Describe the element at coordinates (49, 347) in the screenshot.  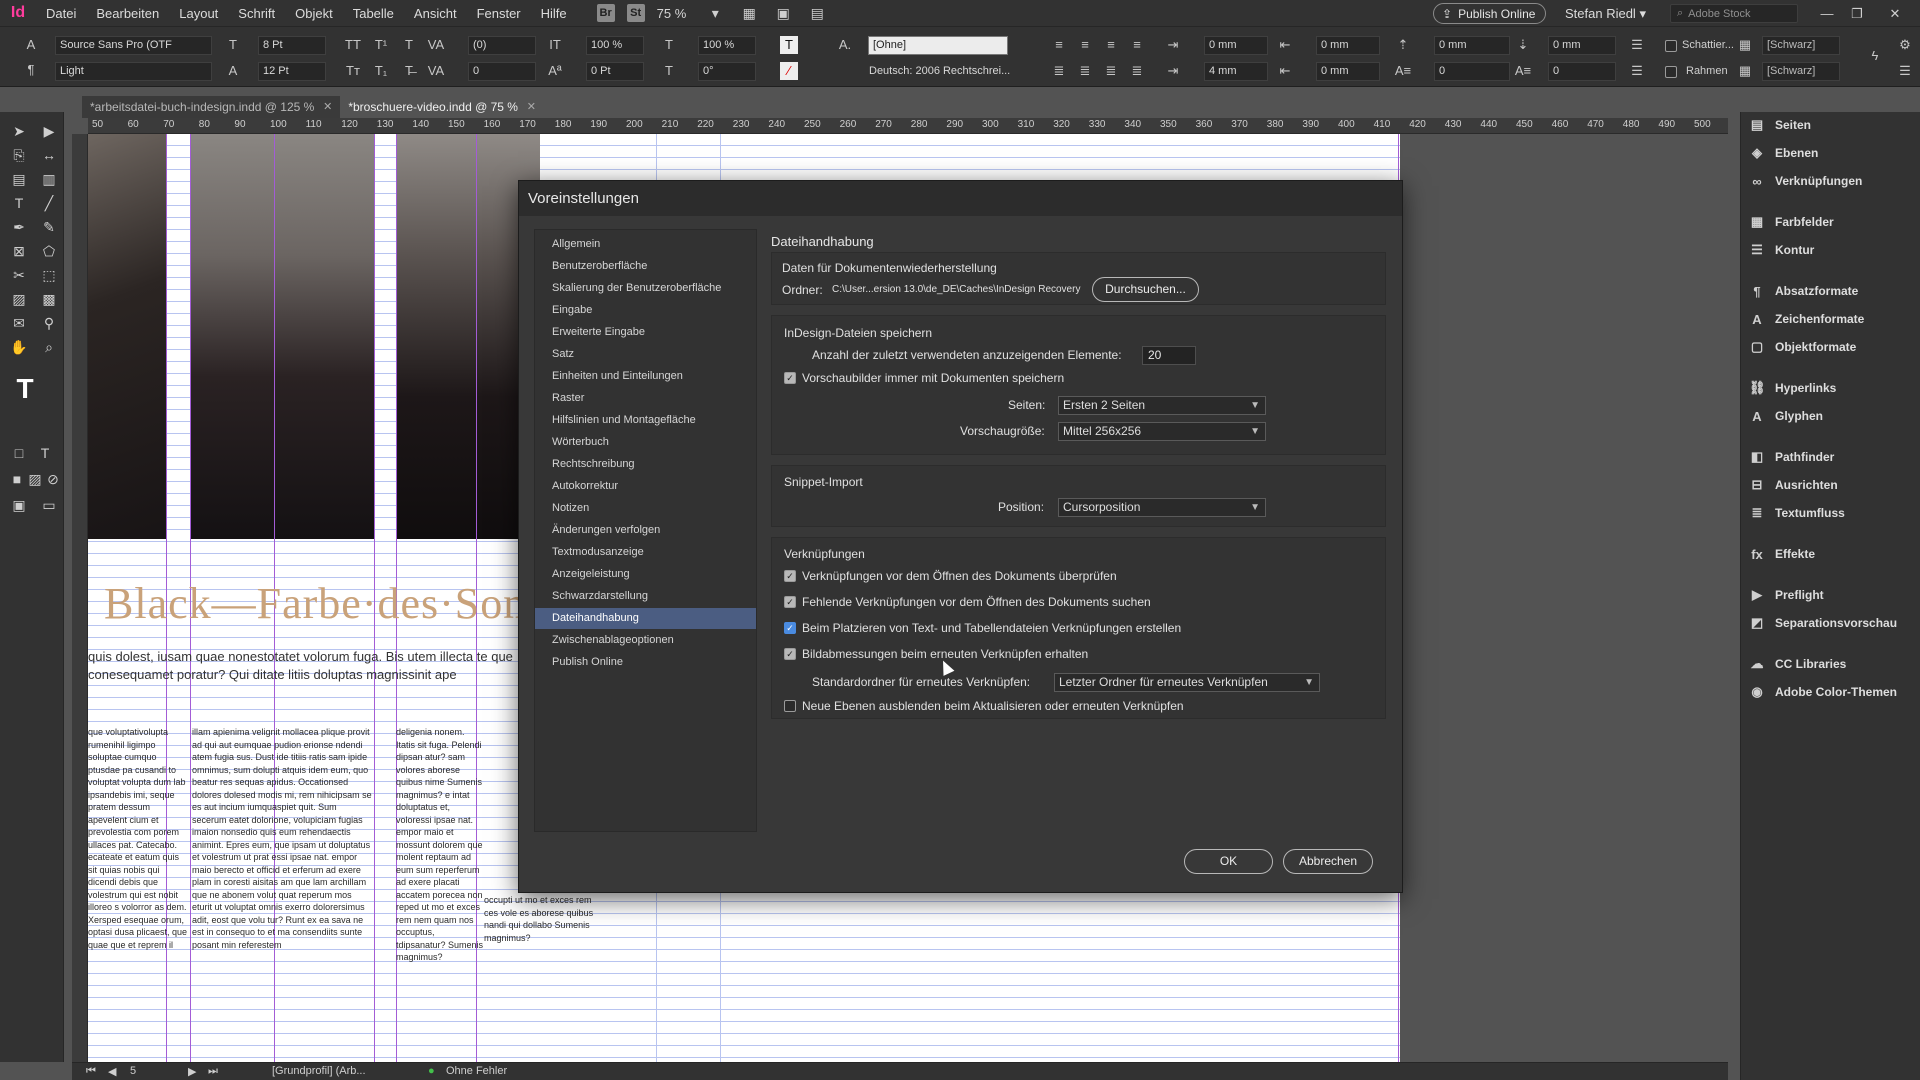
I see `zoom-tool-icon: ⌕` at that location.